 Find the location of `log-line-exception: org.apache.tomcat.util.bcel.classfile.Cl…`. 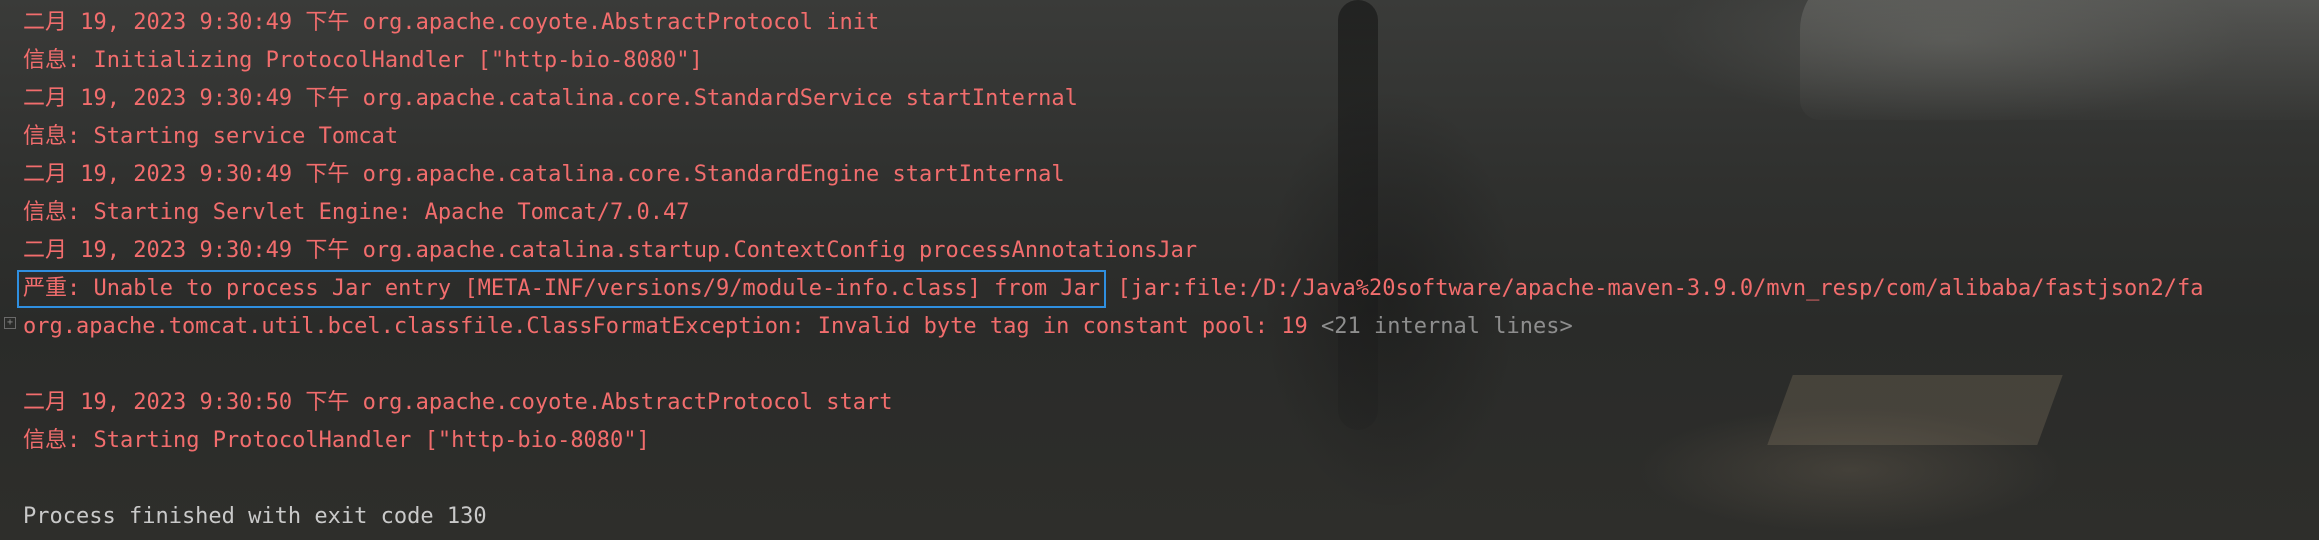

log-line-exception: org.apache.tomcat.util.bcel.classfile.Cl… is located at coordinates (1171, 327).